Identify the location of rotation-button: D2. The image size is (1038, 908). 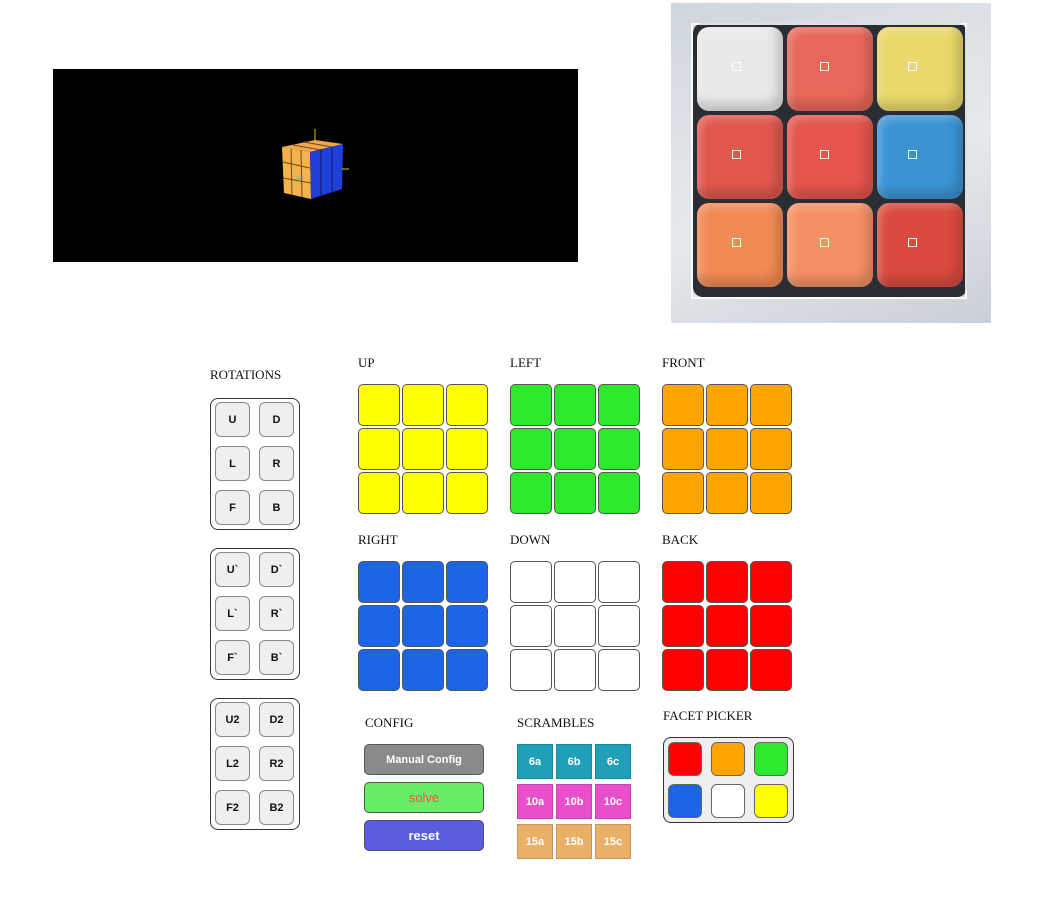
(276, 719).